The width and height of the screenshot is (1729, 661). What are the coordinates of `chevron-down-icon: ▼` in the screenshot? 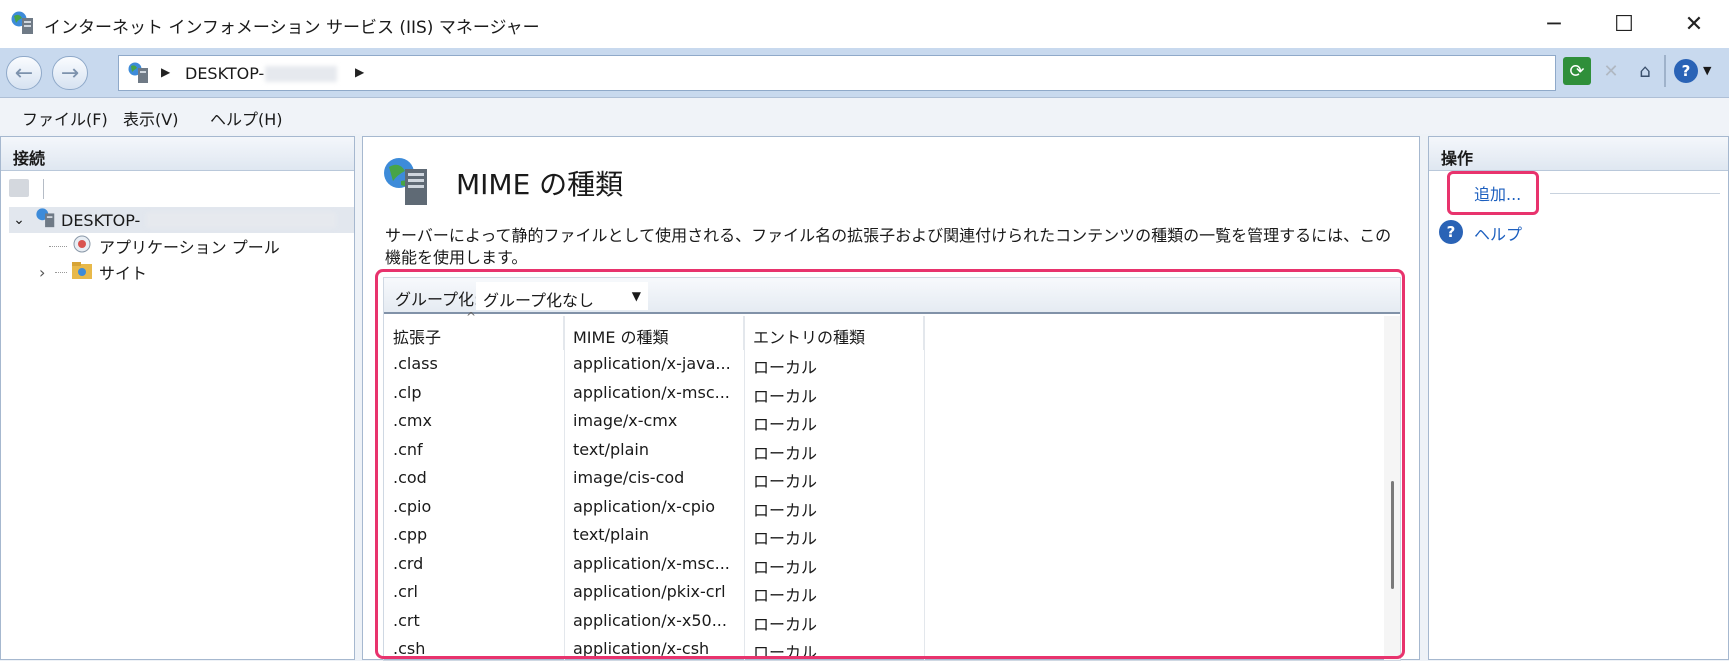 It's located at (1707, 70).